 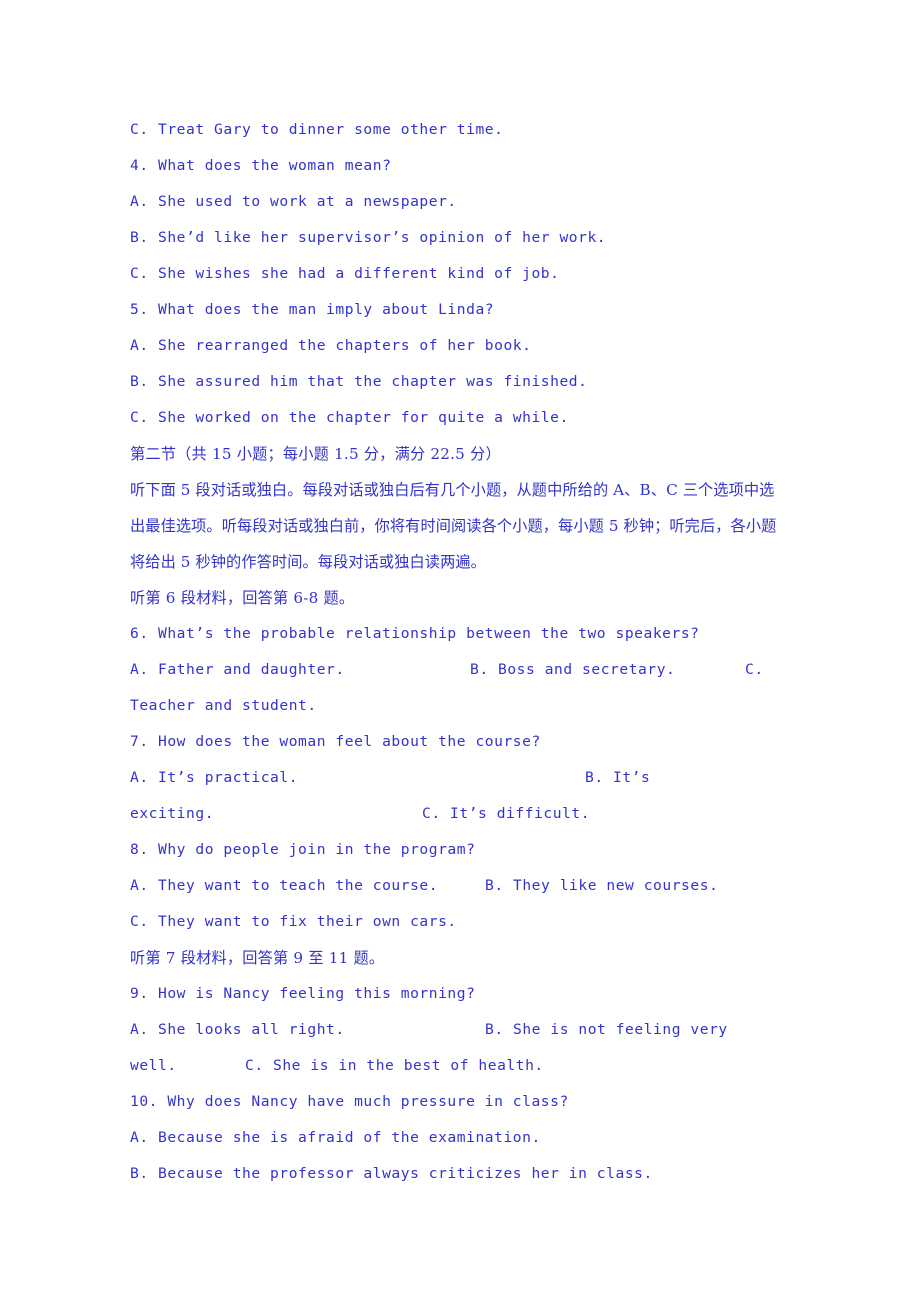 I want to click on q7-option-a: A. It’s practical., so click(x=214, y=777).